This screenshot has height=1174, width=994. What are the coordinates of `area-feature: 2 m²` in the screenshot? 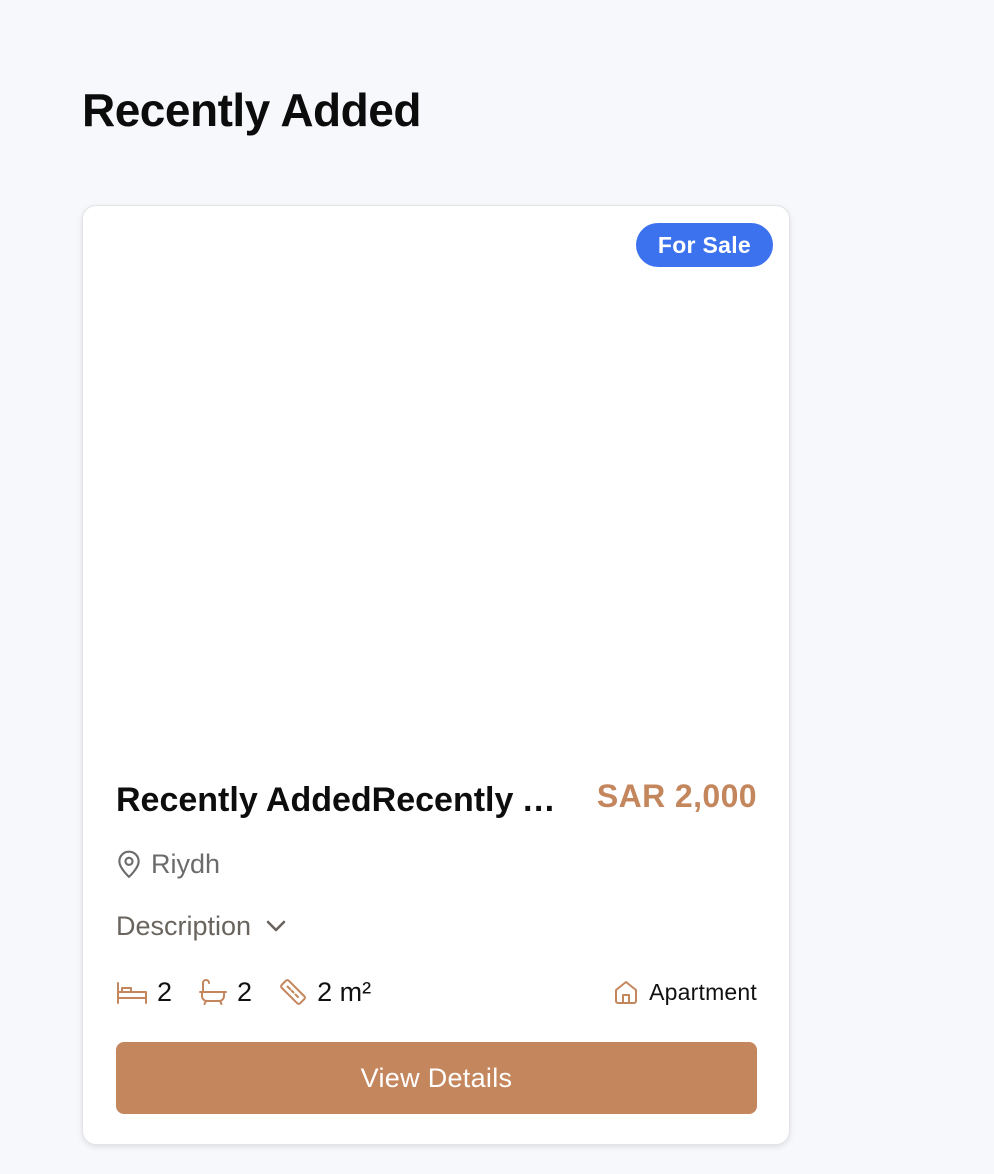 It's located at (324, 992).